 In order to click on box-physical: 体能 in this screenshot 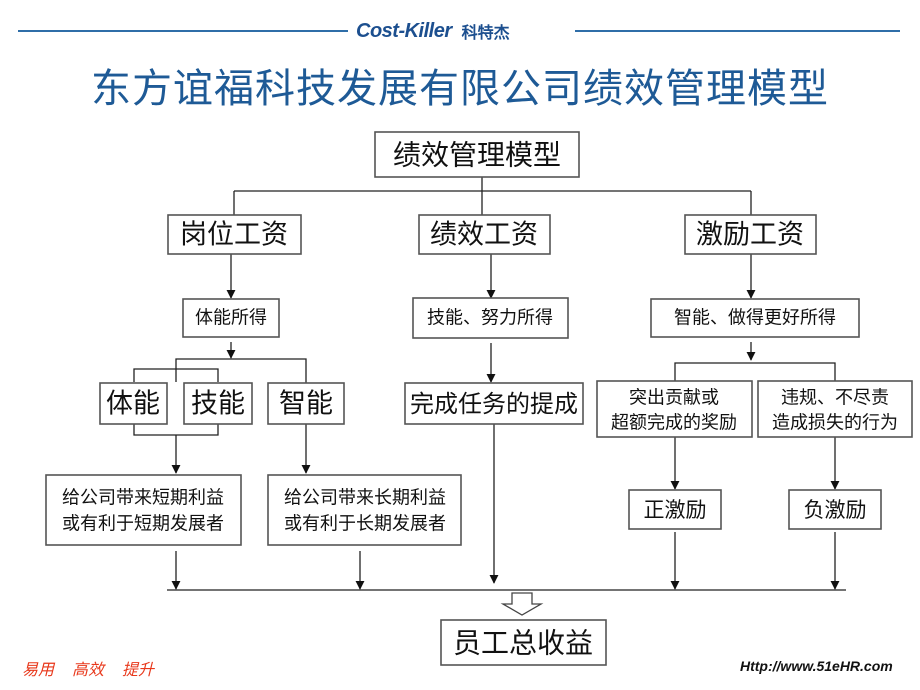, I will do `click(133, 403)`.